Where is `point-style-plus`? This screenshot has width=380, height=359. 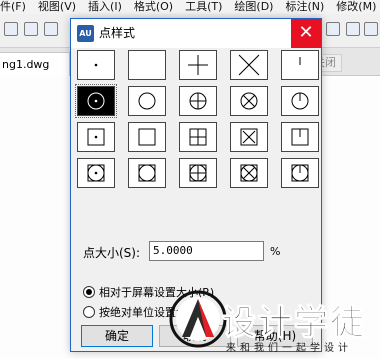
point-style-plus is located at coordinates (198, 65).